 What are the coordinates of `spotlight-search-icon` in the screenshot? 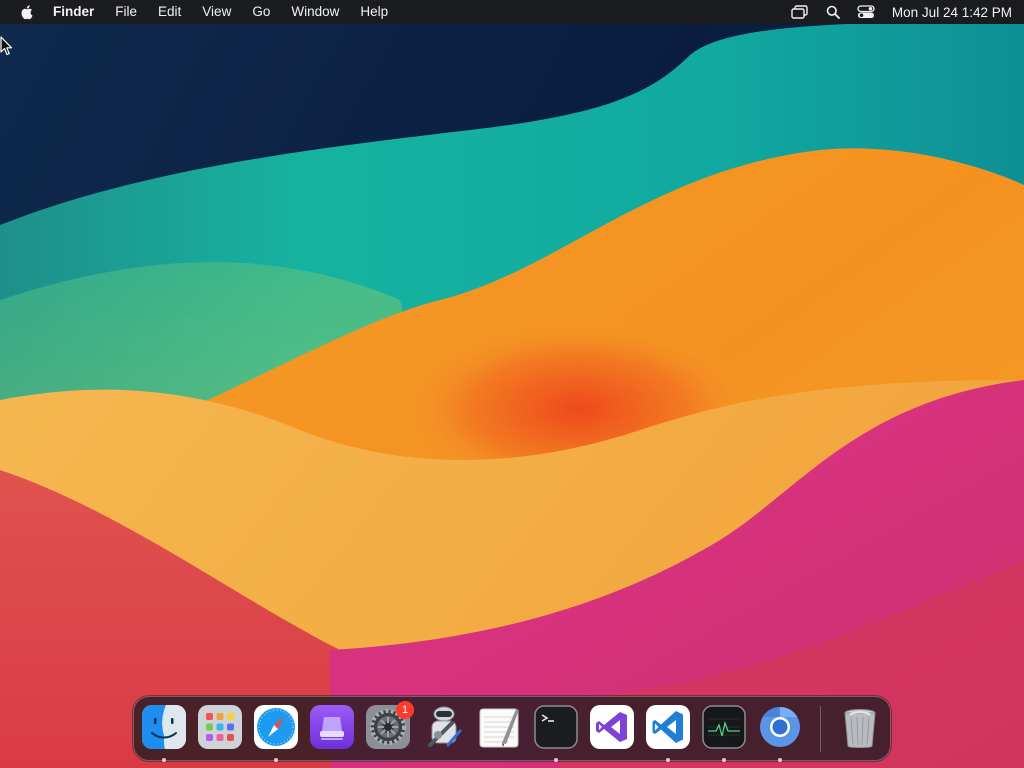 It's located at (833, 12).